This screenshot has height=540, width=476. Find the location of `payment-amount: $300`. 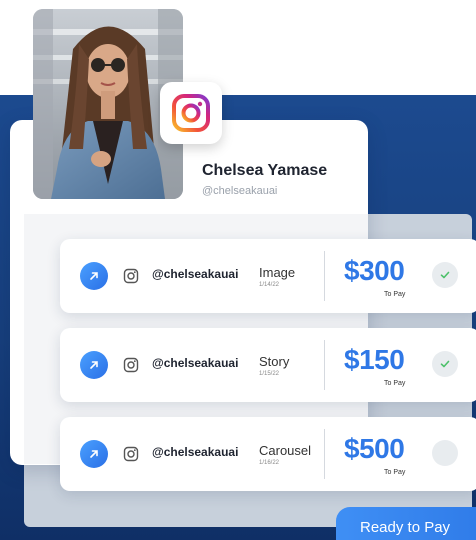

payment-amount: $300 is located at coordinates (374, 270).